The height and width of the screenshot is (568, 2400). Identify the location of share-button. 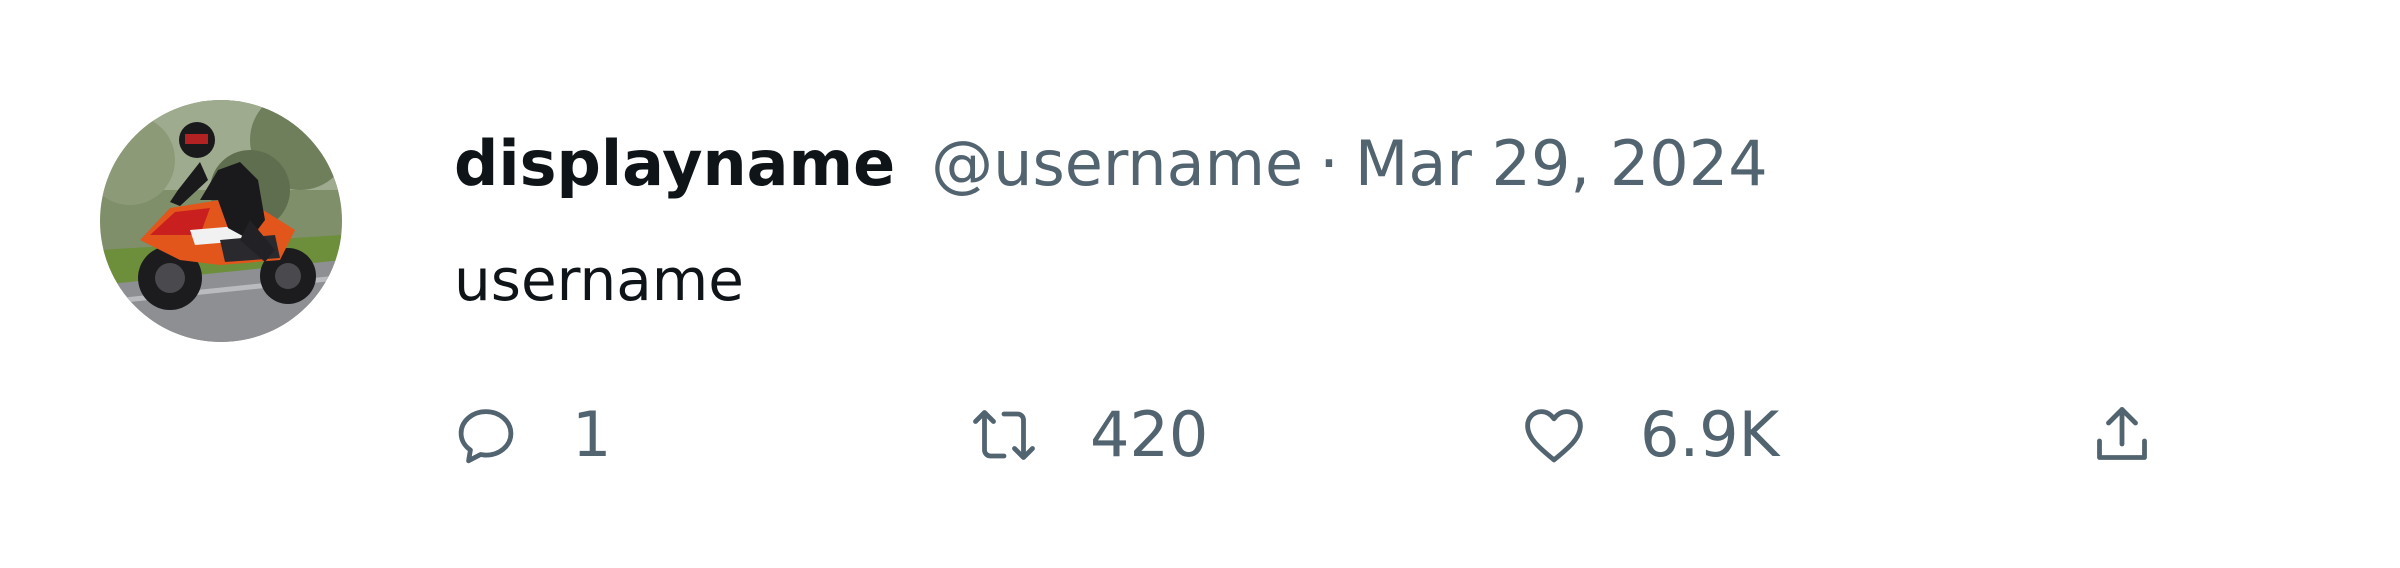
(2122, 435).